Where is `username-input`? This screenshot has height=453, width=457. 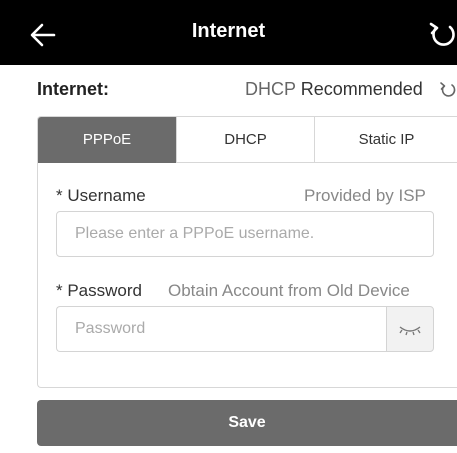 username-input is located at coordinates (245, 234).